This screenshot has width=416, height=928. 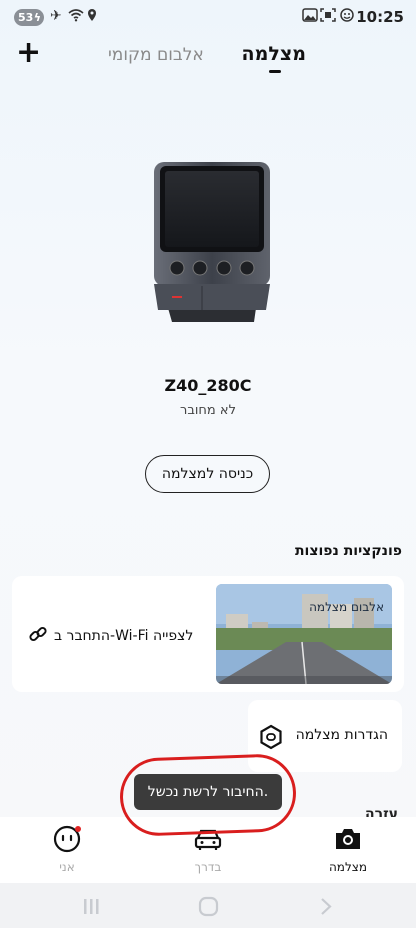 What do you see at coordinates (26, 17) in the screenshot?
I see `battery-level: 53` at bounding box center [26, 17].